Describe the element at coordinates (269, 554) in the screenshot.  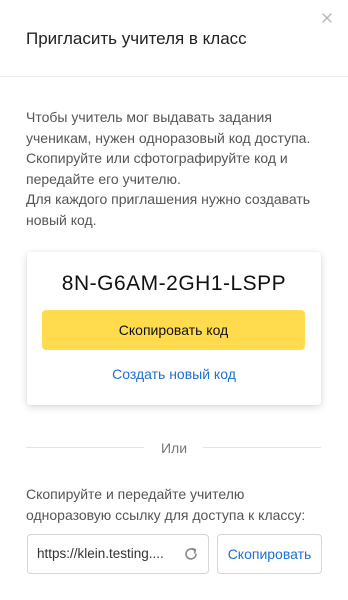
I see `copy-link-button: Скопировать` at that location.